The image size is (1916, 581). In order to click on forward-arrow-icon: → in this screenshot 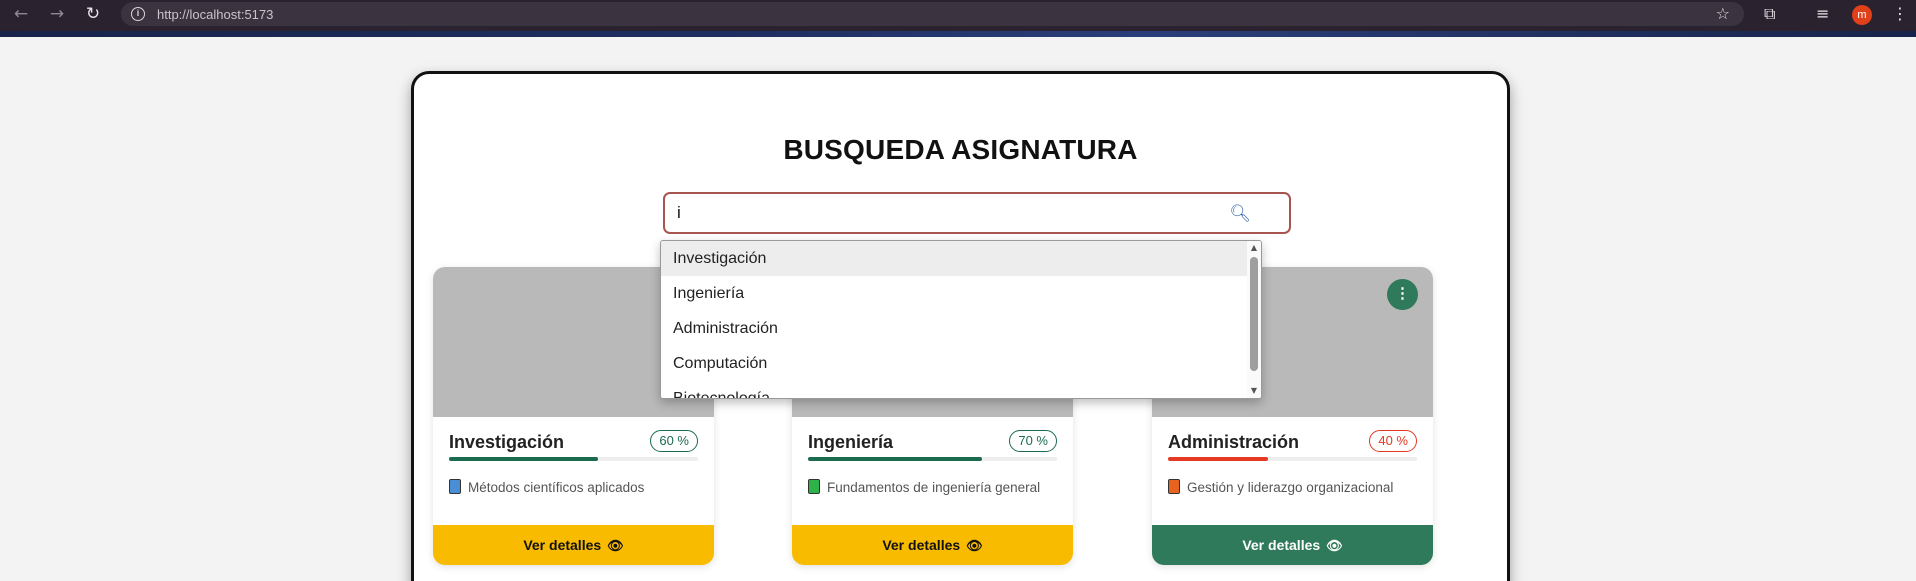, I will do `click(57, 14)`.